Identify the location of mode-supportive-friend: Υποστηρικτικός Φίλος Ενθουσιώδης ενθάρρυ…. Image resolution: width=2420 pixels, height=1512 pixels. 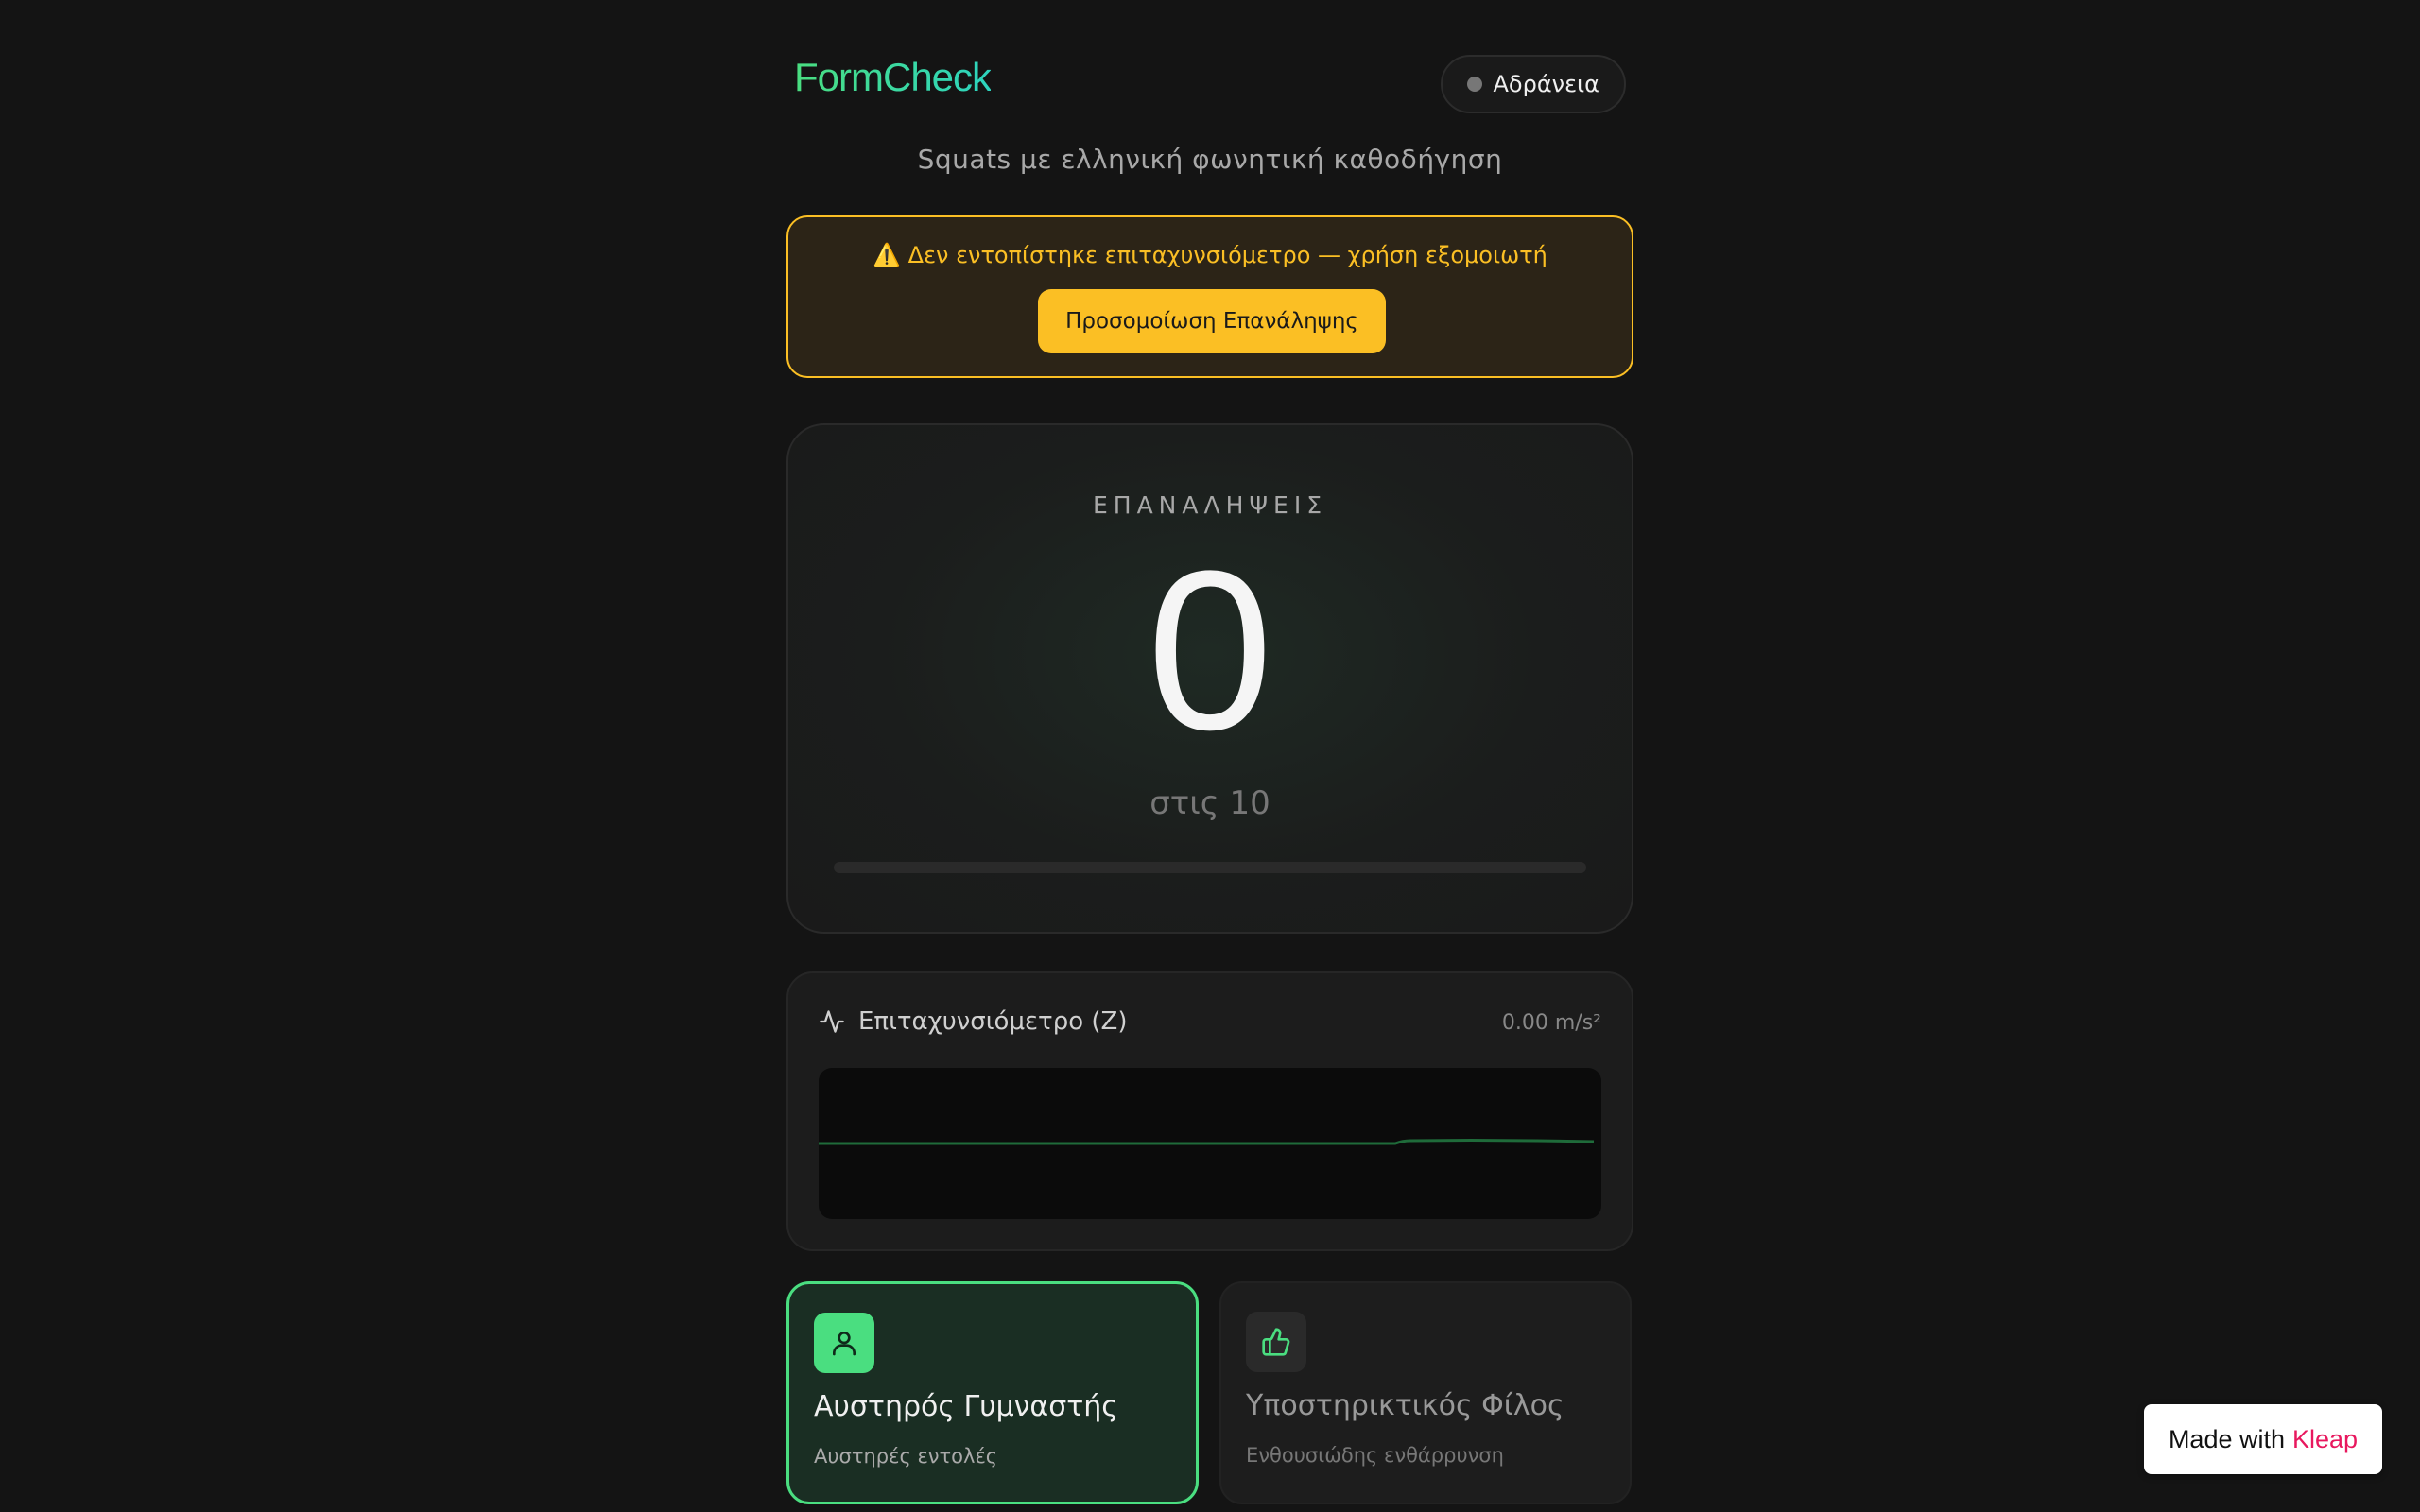
(1425, 1392).